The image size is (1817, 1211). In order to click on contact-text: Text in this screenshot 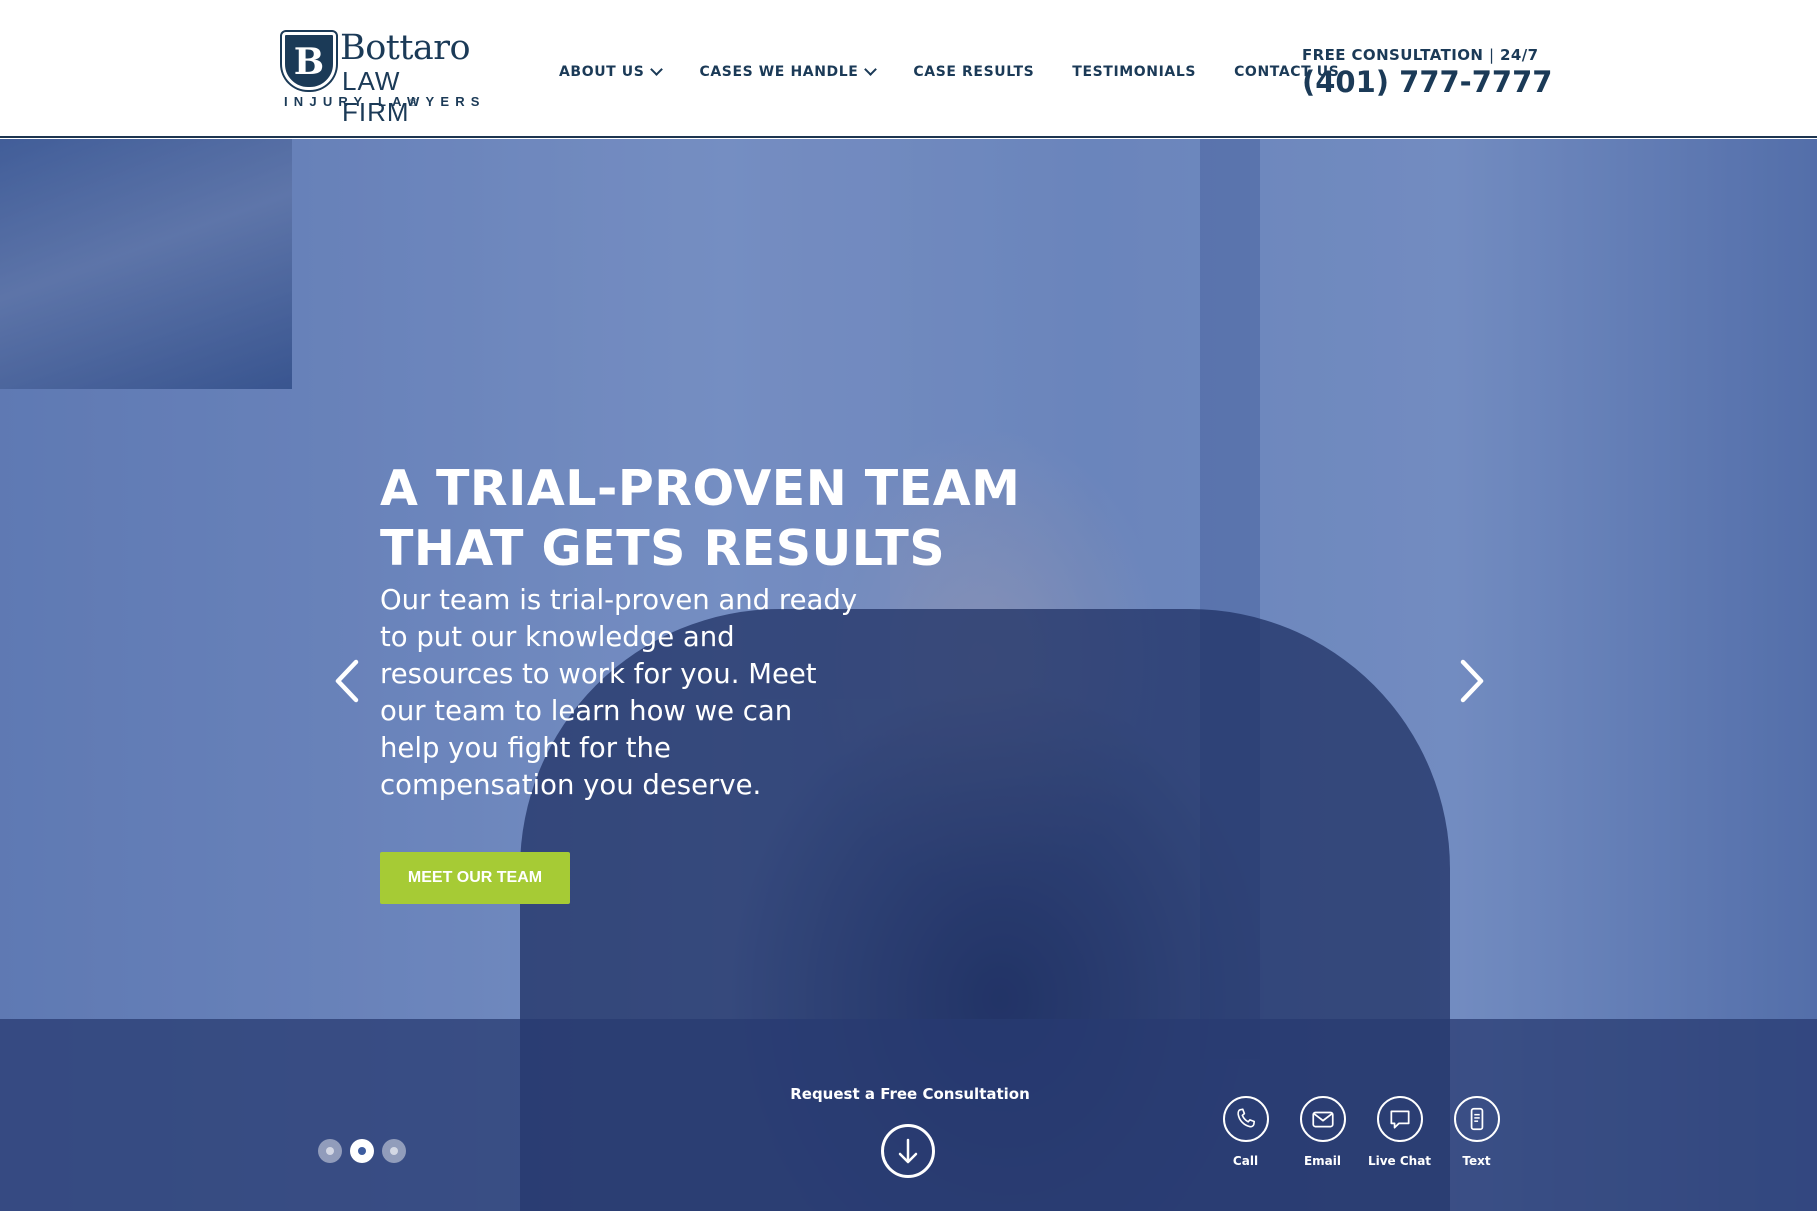, I will do `click(1476, 1132)`.